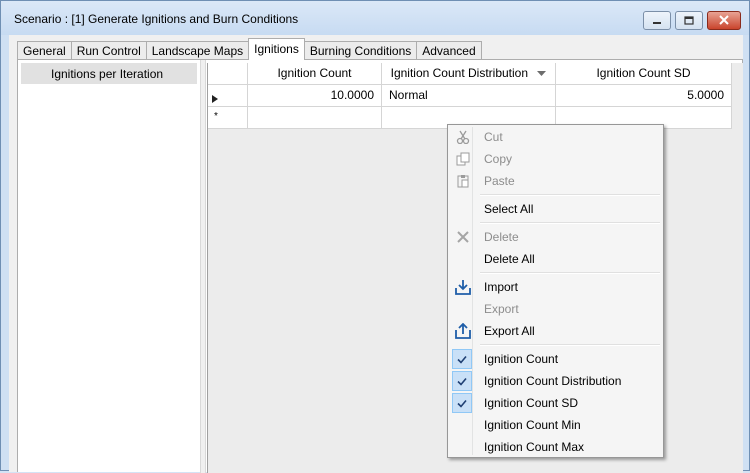  I want to click on menu-item-column-ignition-count-sd: Ignition Count SD, so click(555, 403).